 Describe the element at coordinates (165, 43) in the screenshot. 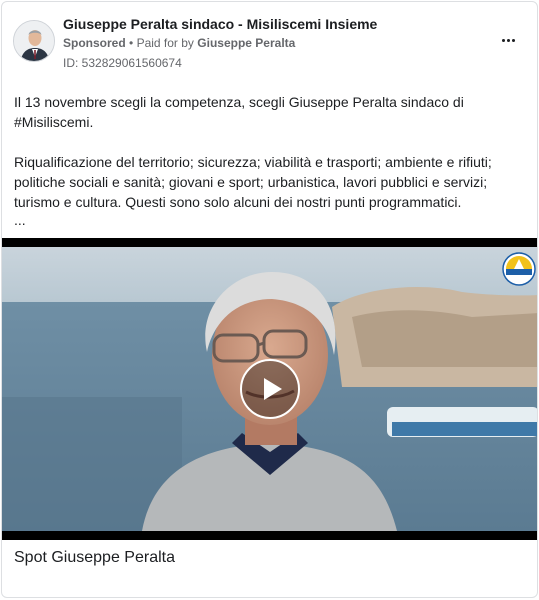

I see `paid-for-prefix: Paid for by` at that location.